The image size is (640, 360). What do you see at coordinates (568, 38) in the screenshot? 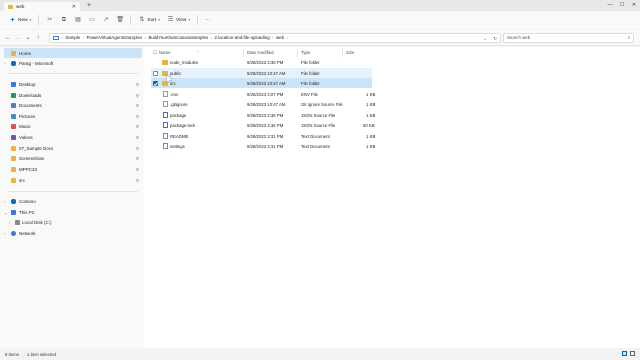
I see `search-input: Search web ⌕` at bounding box center [568, 38].